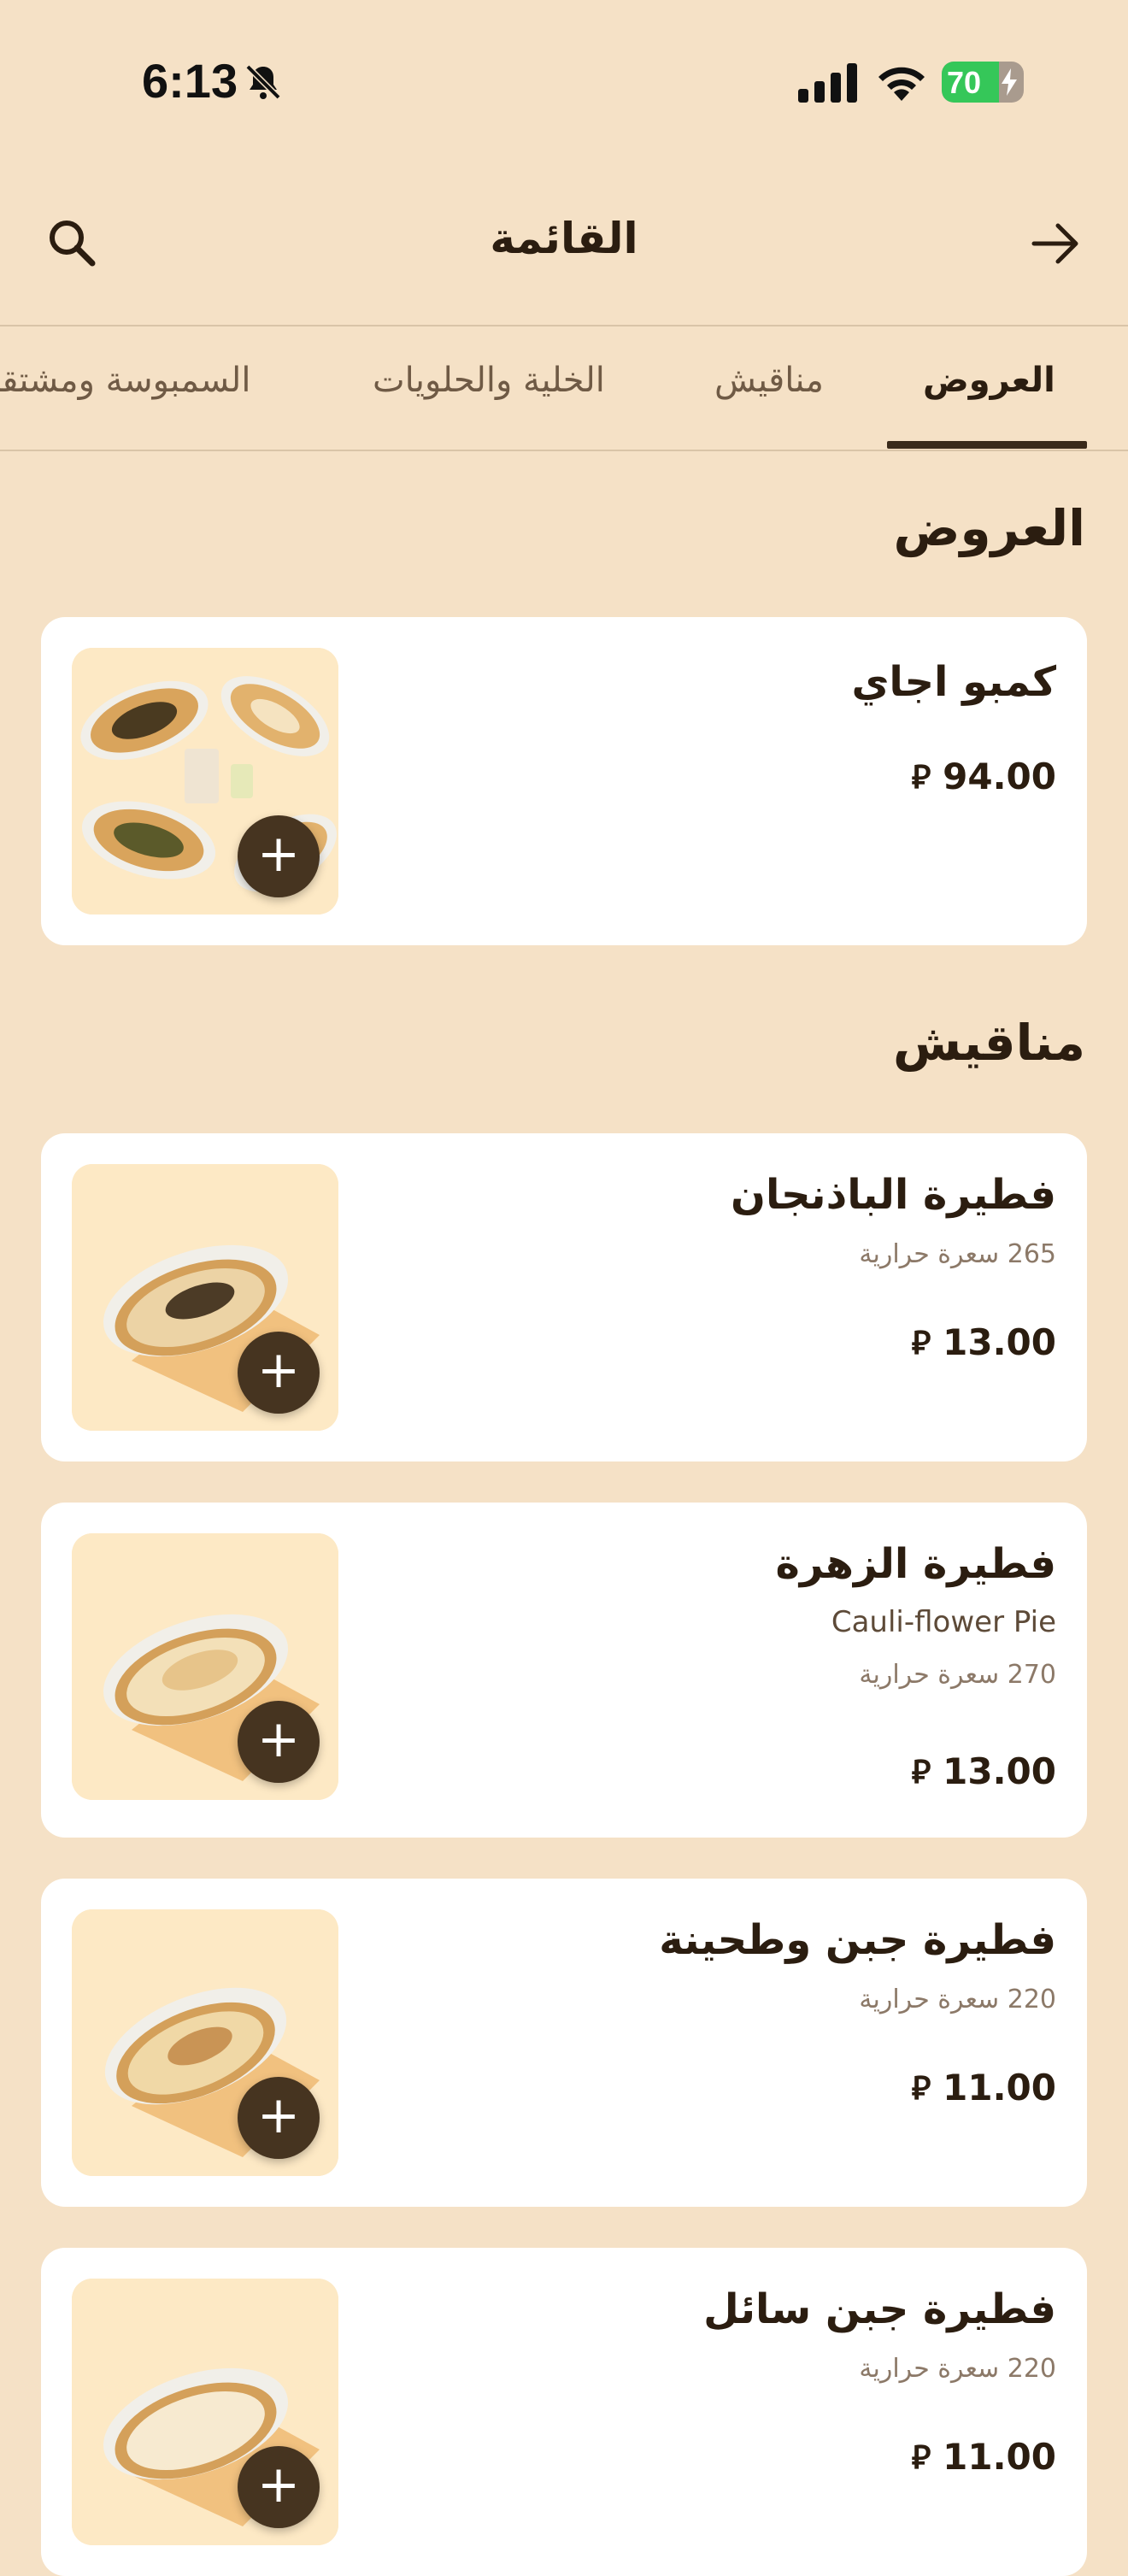  Describe the element at coordinates (983, 82) in the screenshot. I see `battery-charging-icon: 70` at that location.